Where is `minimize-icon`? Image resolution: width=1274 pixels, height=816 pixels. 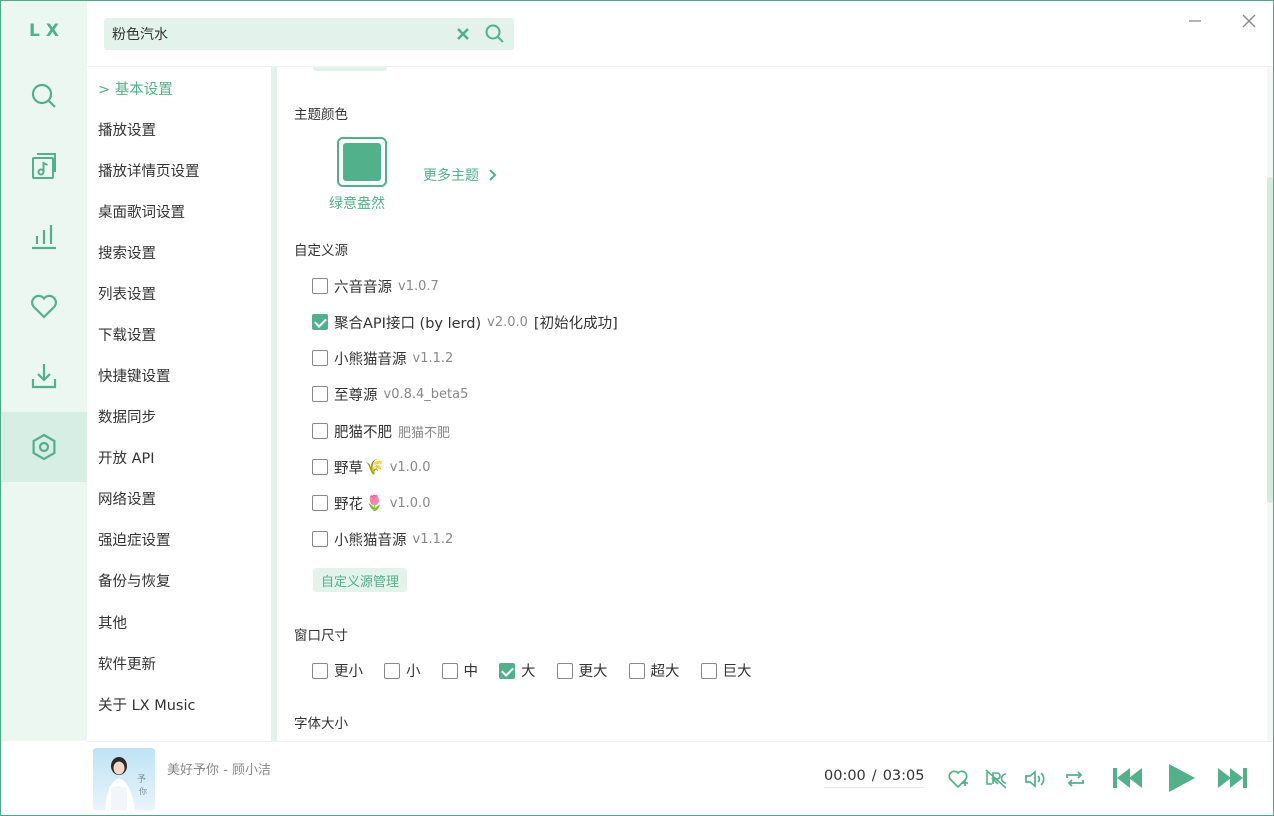
minimize-icon is located at coordinates (1195, 21).